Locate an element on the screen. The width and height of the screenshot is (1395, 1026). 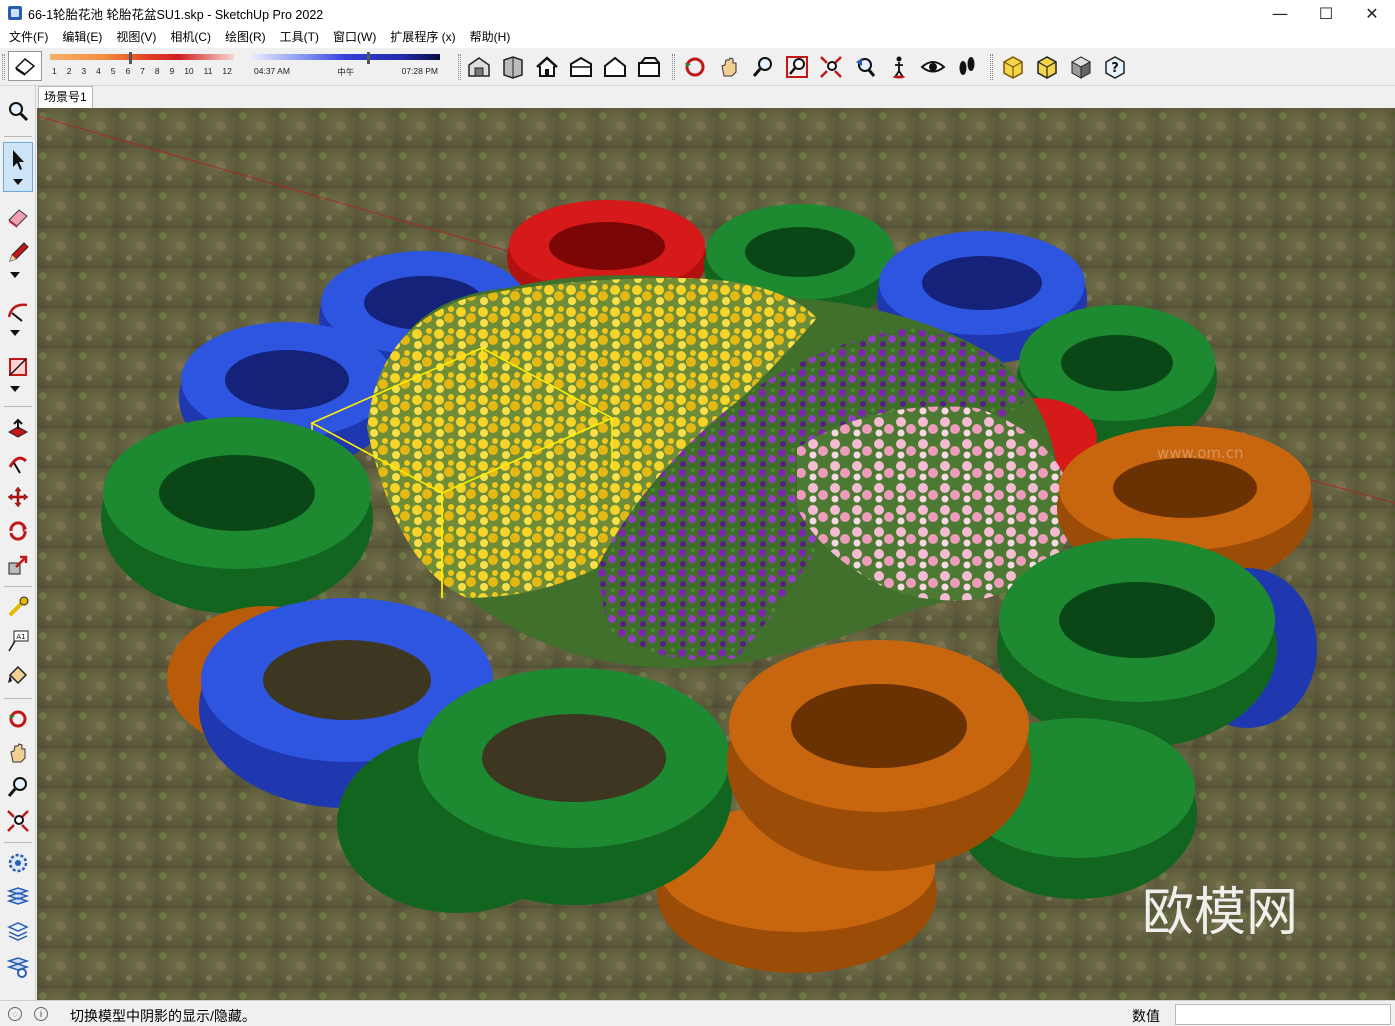
scene-tab-strip: 场景号1 is located at coordinates (715, 97).